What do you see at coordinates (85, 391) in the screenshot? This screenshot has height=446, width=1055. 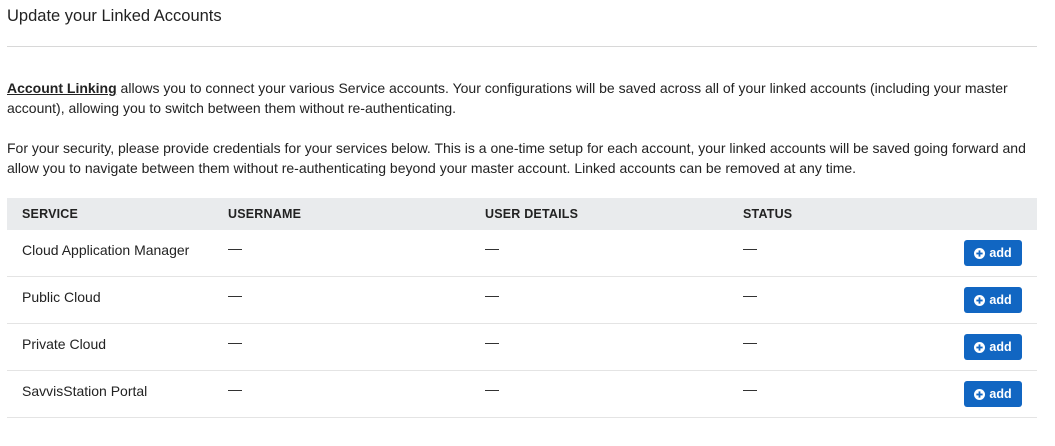 I see `service-name: SavvisStation Portal` at bounding box center [85, 391].